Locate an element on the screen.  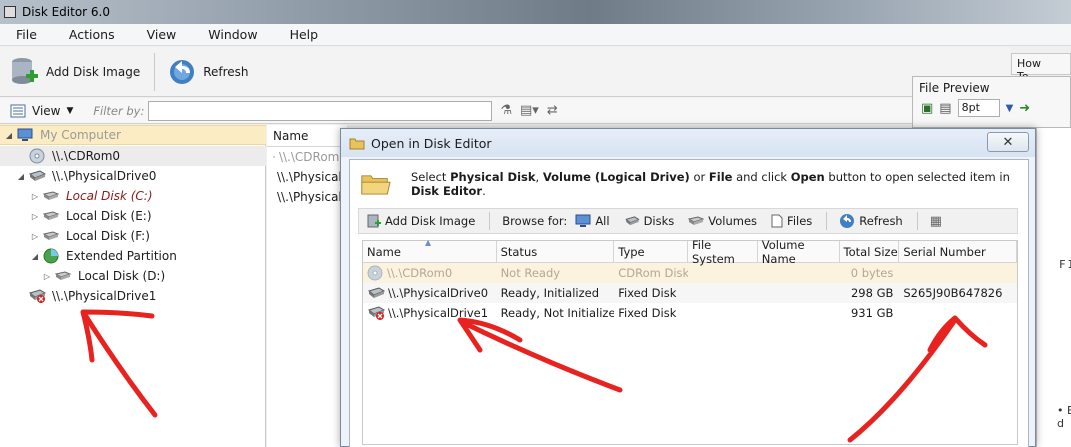
view-dropdown: View ▼ is located at coordinates (41, 111).